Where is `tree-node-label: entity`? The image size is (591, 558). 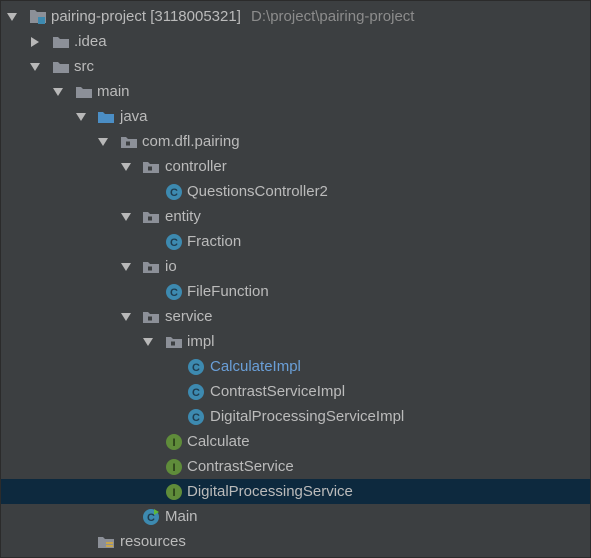 tree-node-label: entity is located at coordinates (183, 216).